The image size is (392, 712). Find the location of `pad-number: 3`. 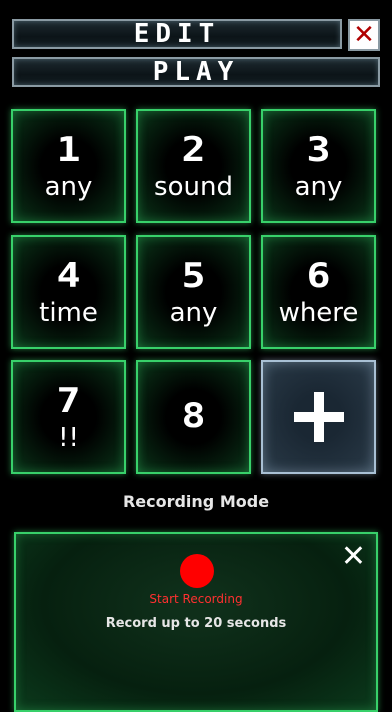

pad-number: 3 is located at coordinates (318, 150).